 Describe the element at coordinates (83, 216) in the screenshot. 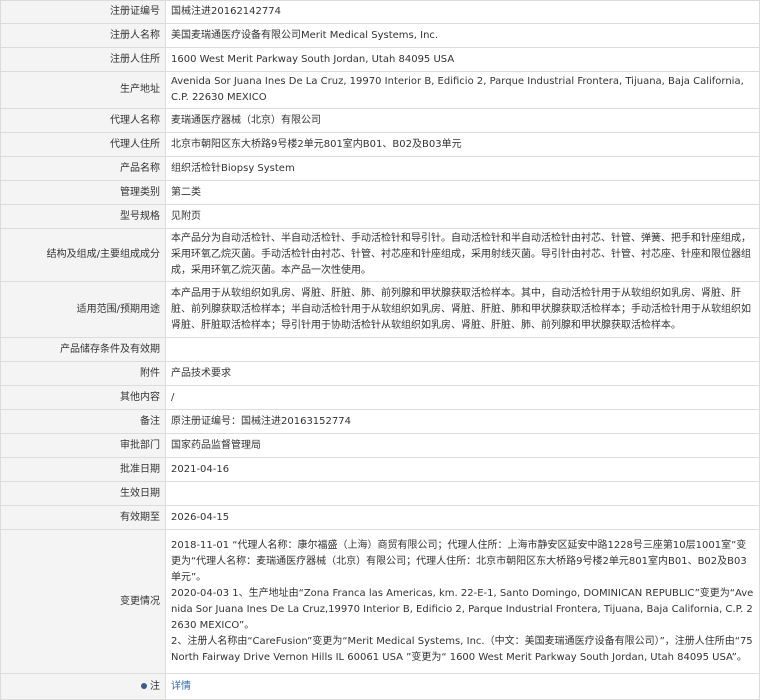

I see `field-label: 型号规格` at that location.